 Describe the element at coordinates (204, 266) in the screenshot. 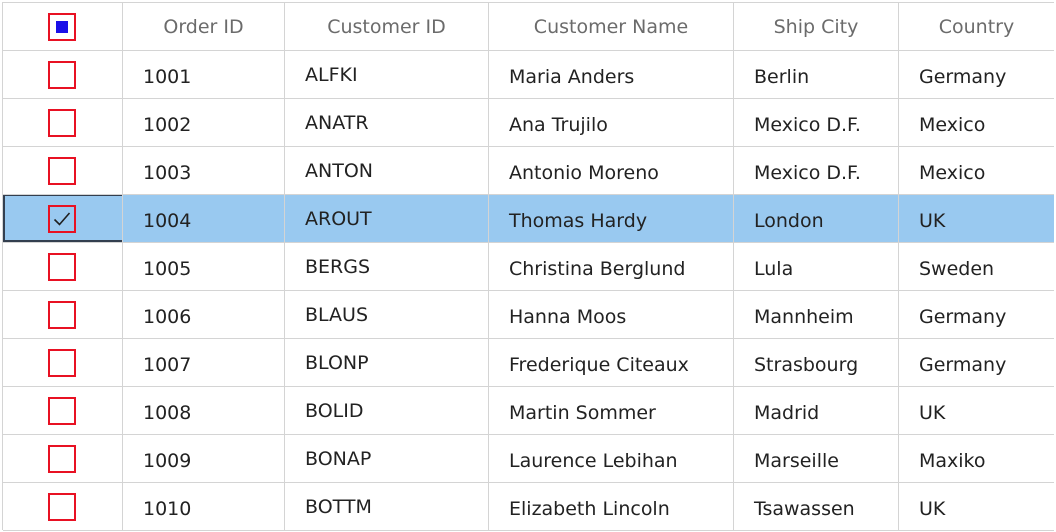

I see `order-id-cell: 1005` at that location.